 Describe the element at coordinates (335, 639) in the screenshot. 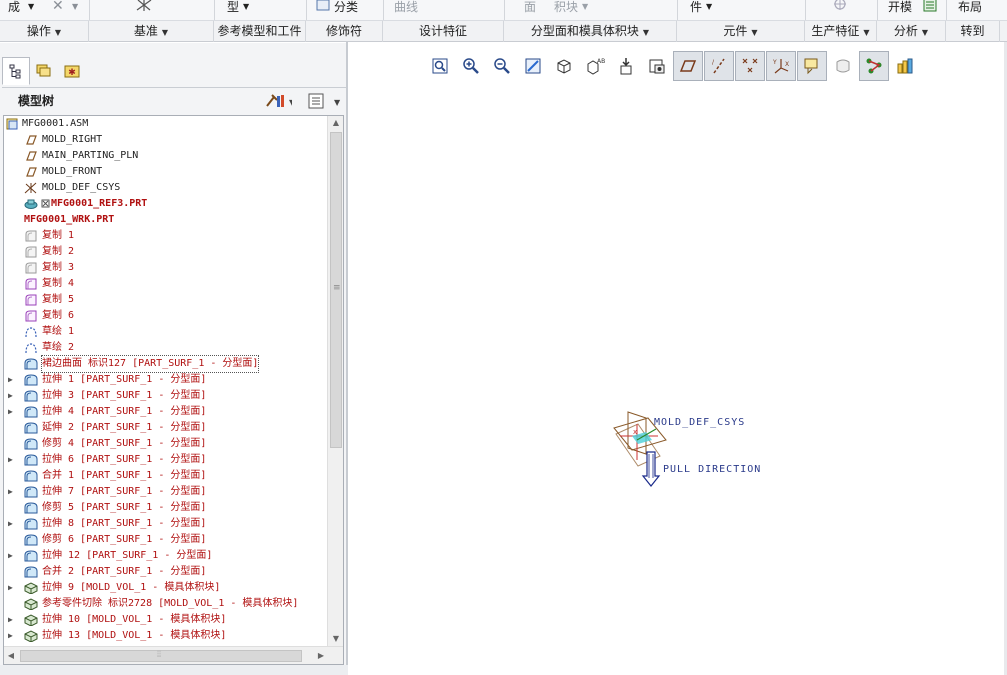

I see `scroll-down-arrow-icon: ▼` at that location.